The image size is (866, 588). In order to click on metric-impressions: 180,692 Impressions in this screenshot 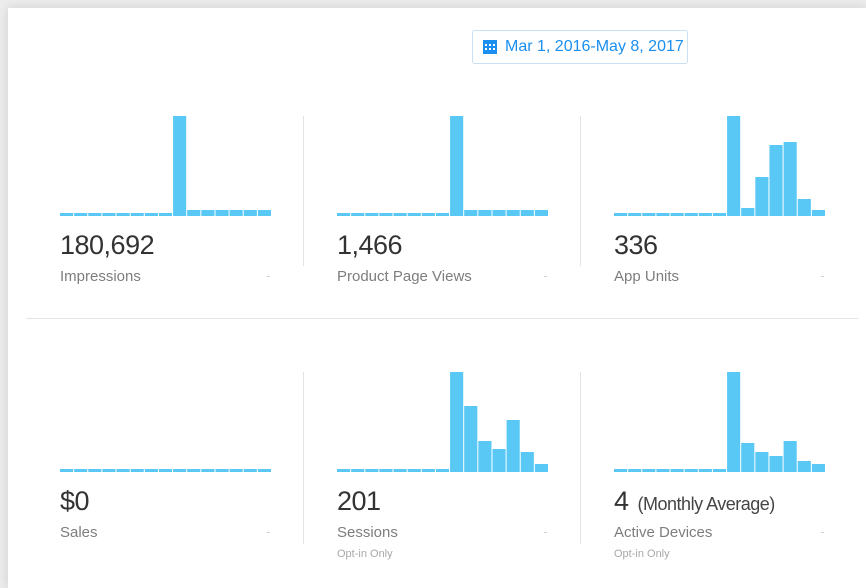, I will do `click(166, 216)`.